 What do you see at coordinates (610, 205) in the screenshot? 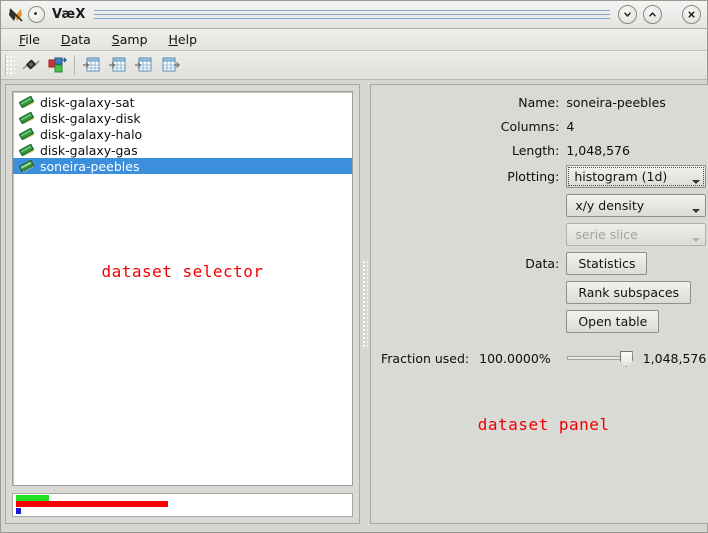
I see `xy-density-label: x/y density` at bounding box center [610, 205].